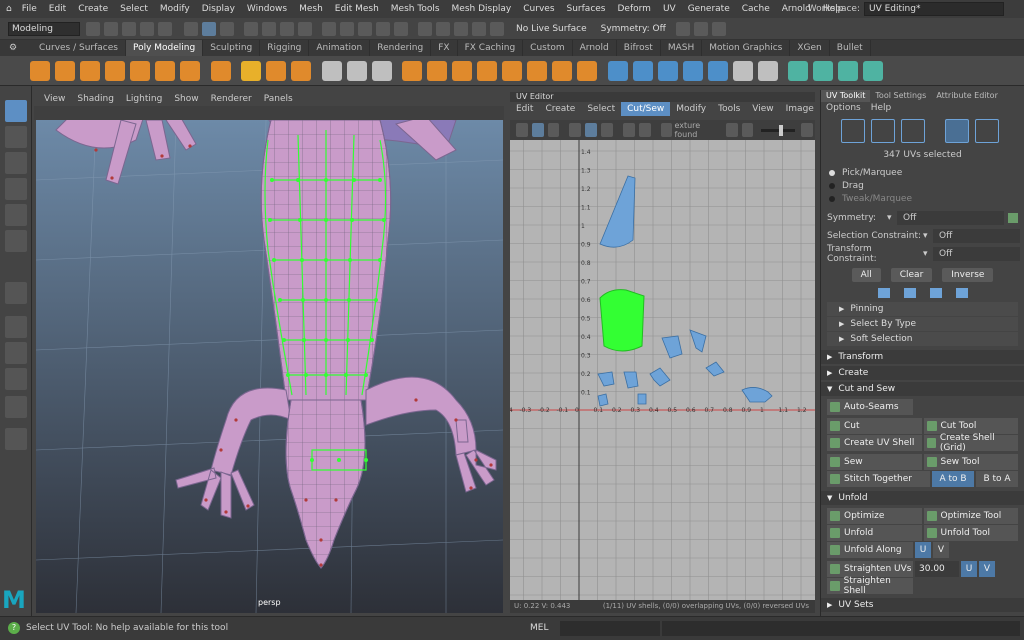 Image resolution: width=1024 pixels, height=640 pixels. Describe the element at coordinates (461, 28) in the screenshot. I see `ipr-render-icon` at that location.